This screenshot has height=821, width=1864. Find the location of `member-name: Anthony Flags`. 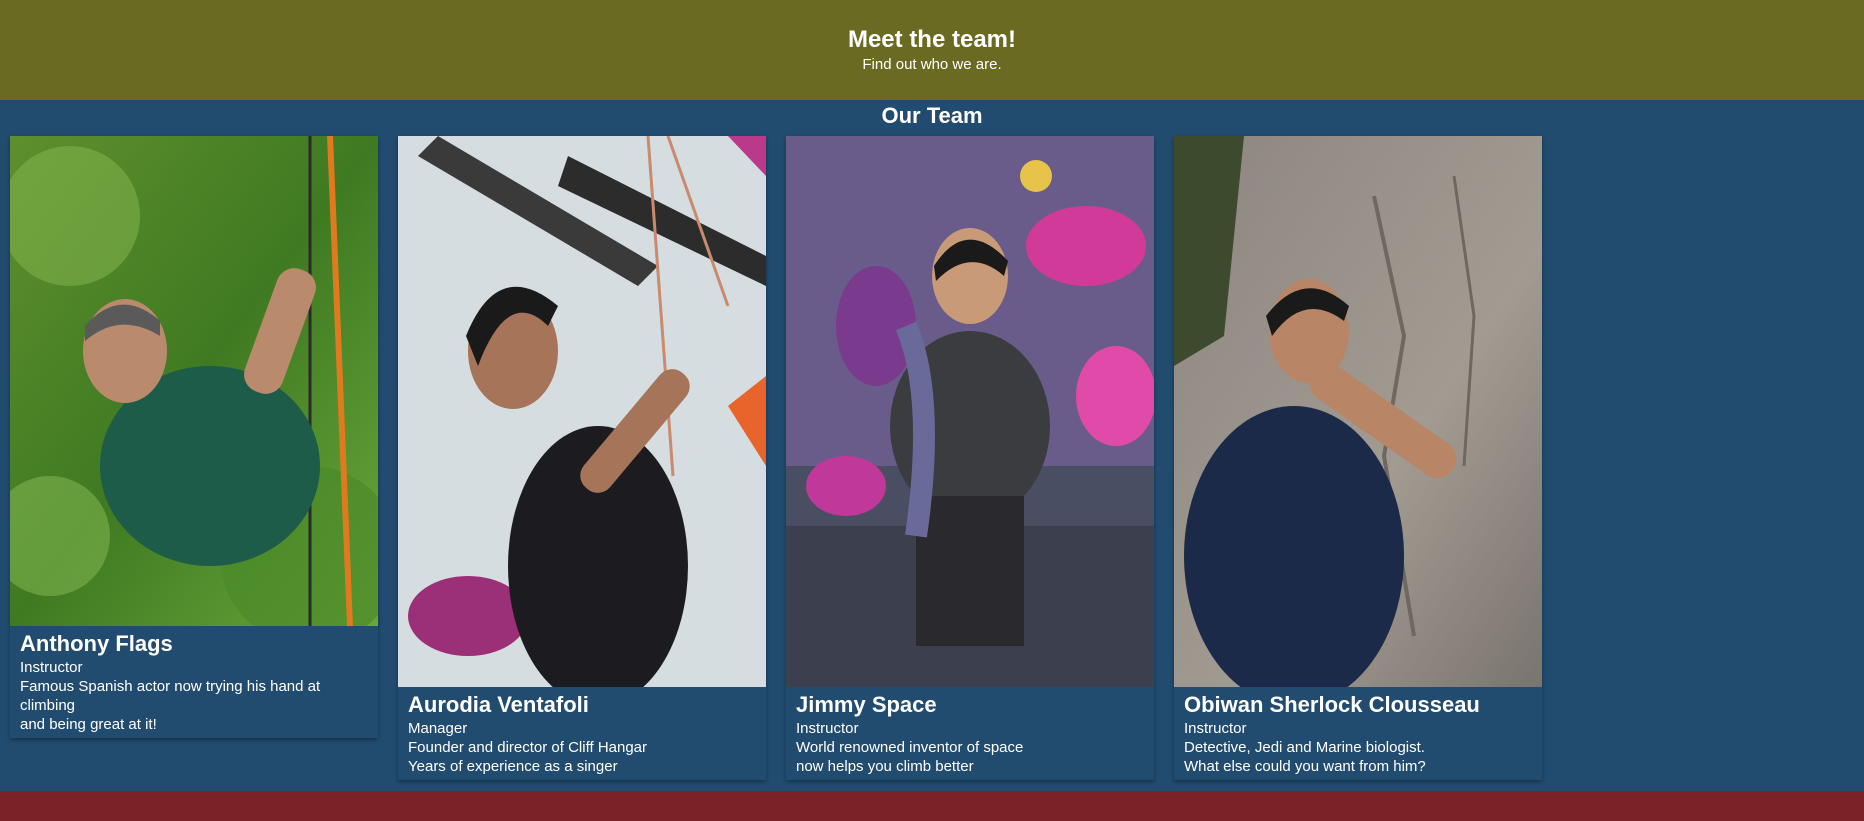

member-name: Anthony Flags is located at coordinates (96, 643).